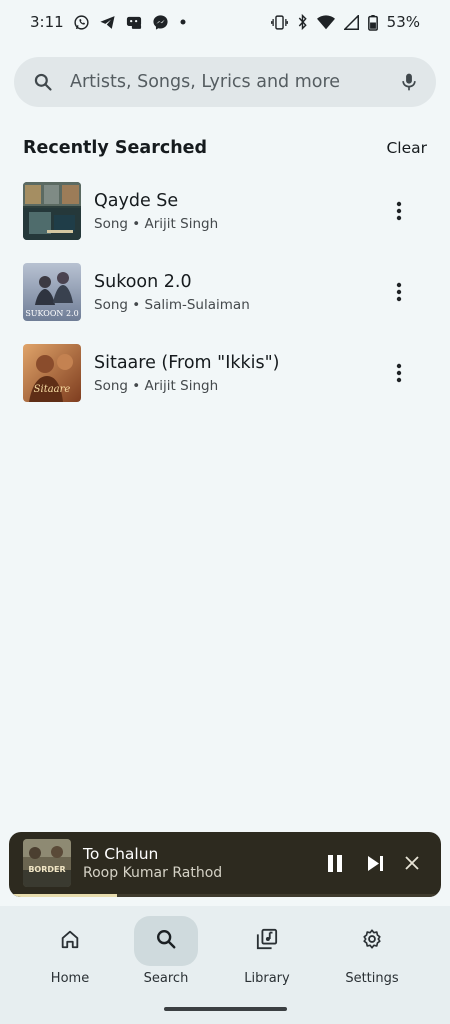 The height and width of the screenshot is (1024, 450). Describe the element at coordinates (225, 148) in the screenshot. I see `recently-searched-header: Recently Searched Clear` at that location.